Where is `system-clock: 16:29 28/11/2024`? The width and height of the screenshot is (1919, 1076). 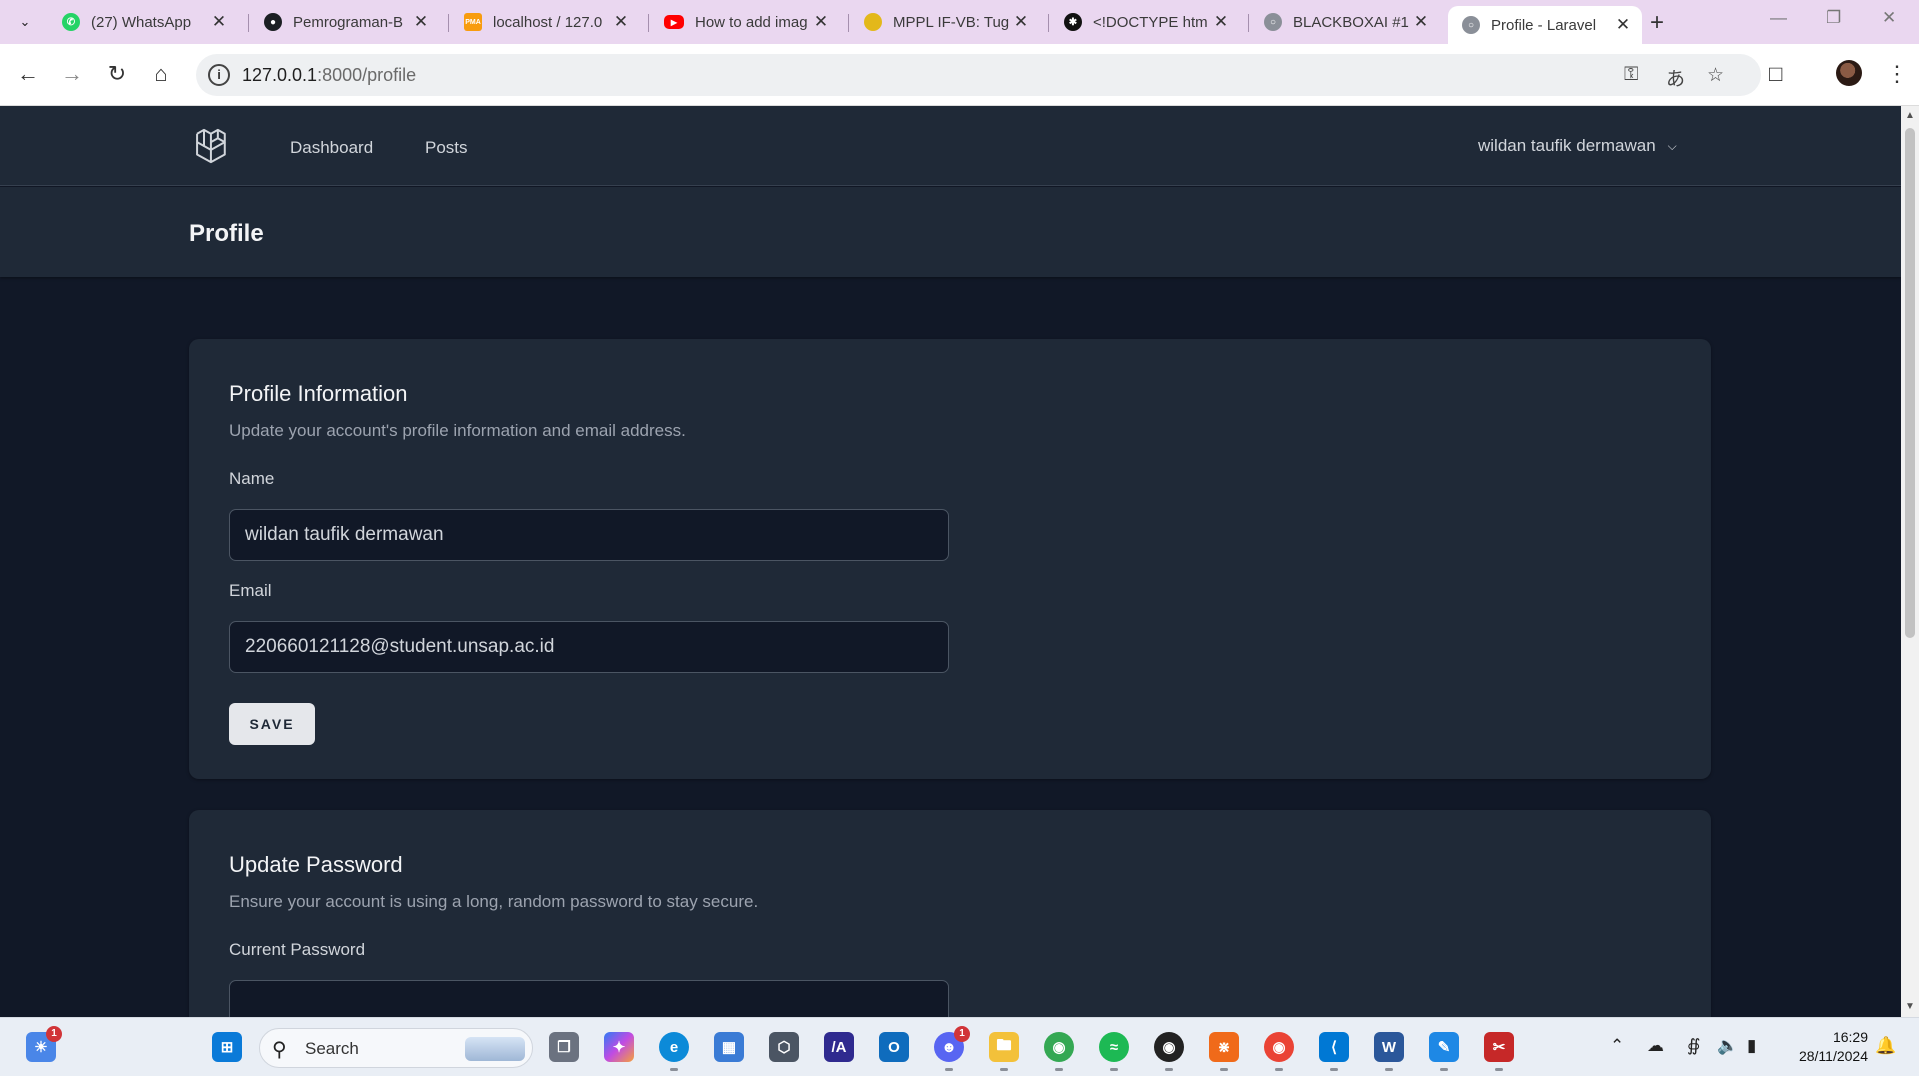 system-clock: 16:29 28/11/2024 is located at coordinates (1828, 1047).